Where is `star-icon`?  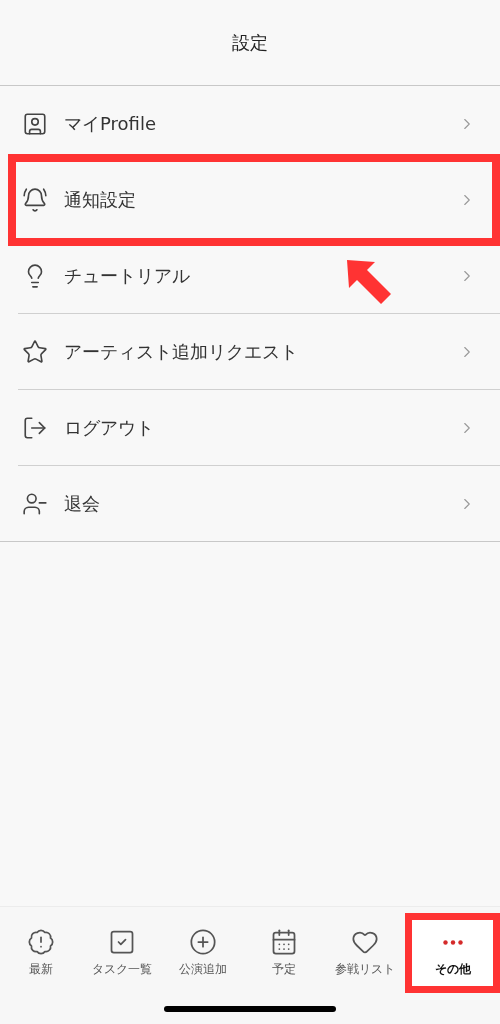 star-icon is located at coordinates (35, 351).